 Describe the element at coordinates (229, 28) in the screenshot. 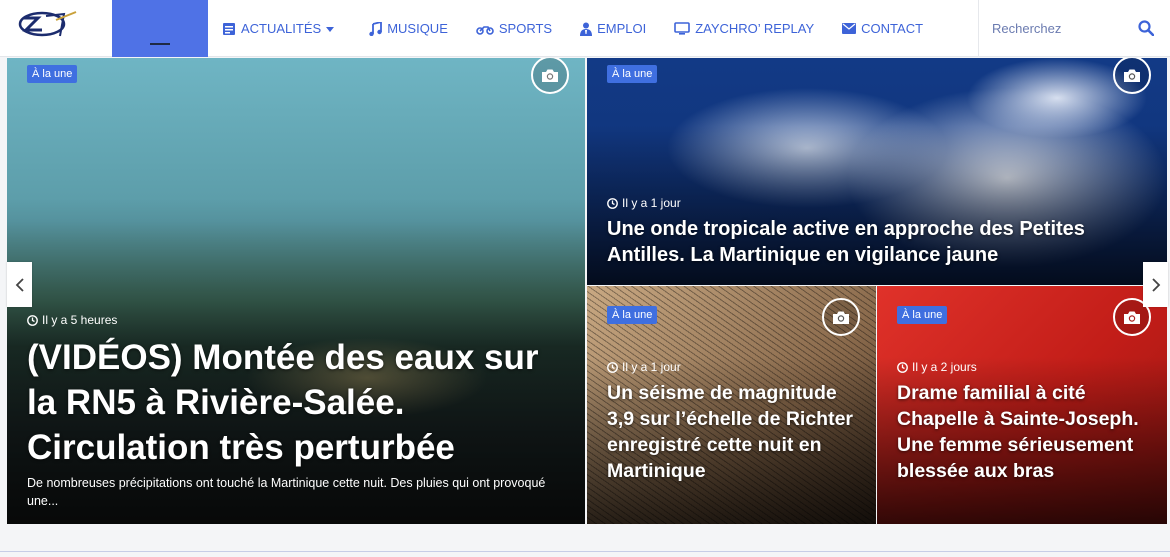

I see `newspaper-icon` at that location.